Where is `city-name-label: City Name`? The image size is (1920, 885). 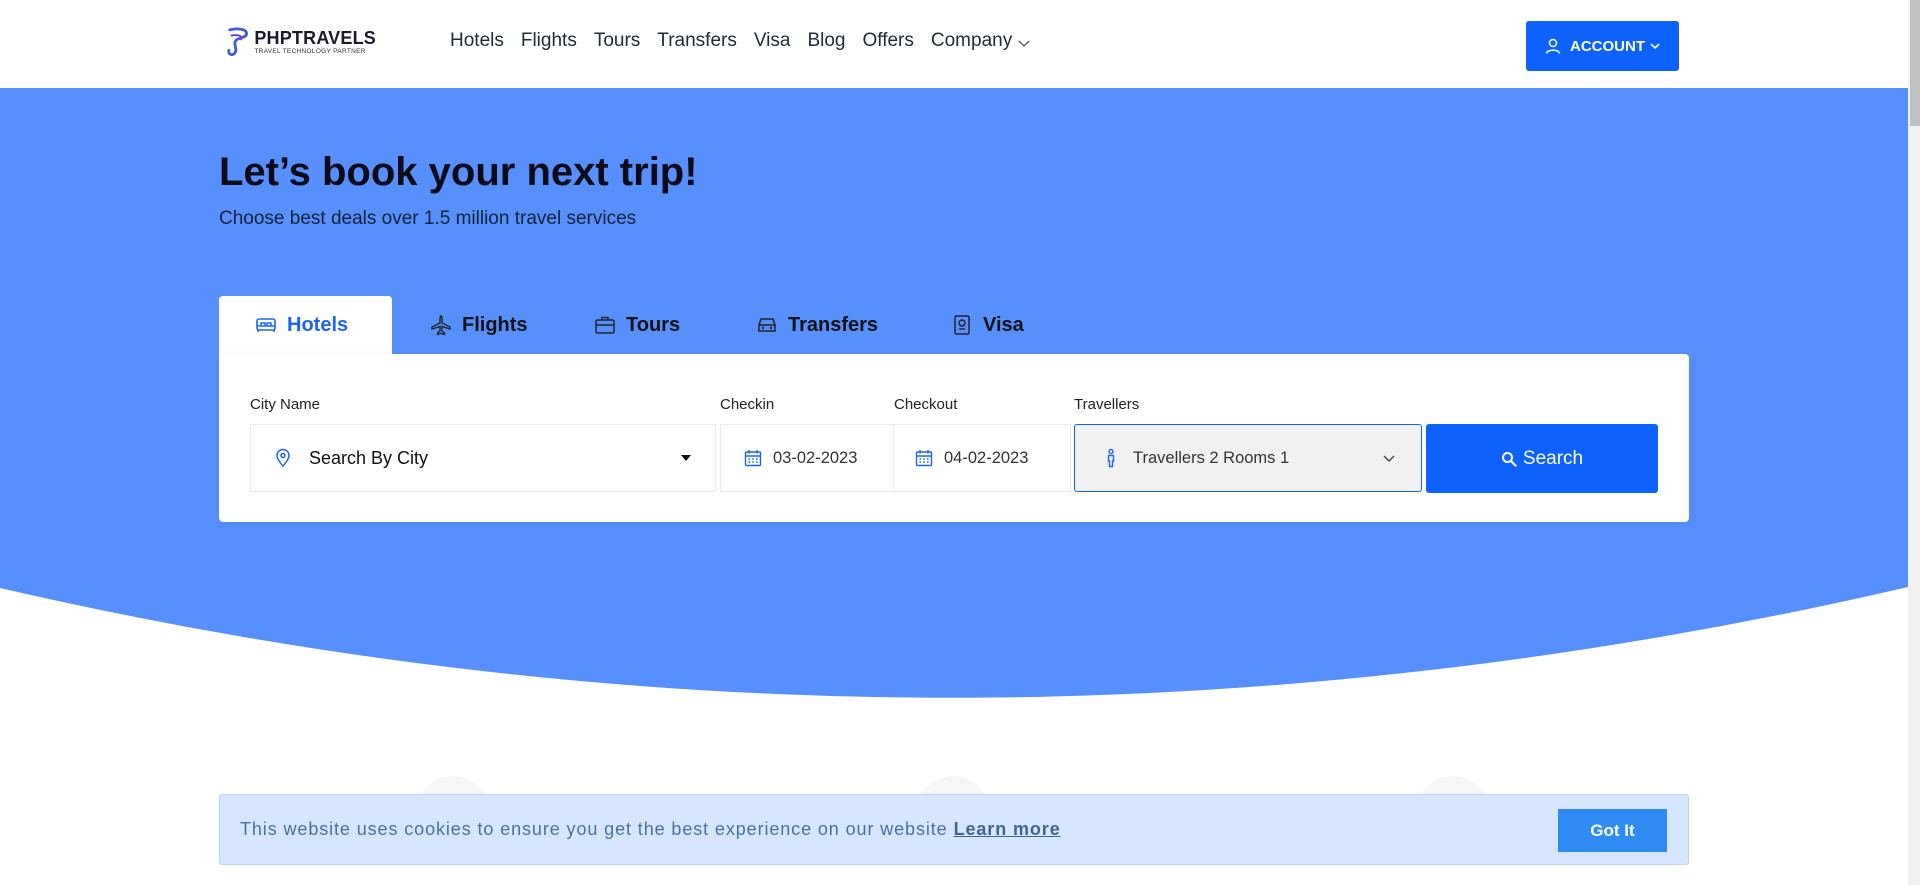
city-name-label: City Name is located at coordinates (285, 404).